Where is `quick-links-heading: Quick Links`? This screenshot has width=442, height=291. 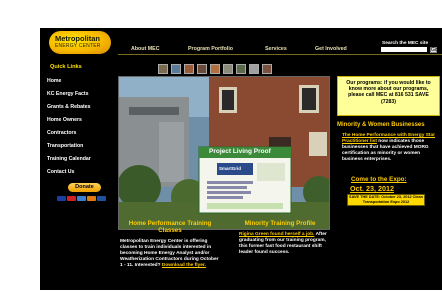 quick-links-heading: Quick Links is located at coordinates (66, 67).